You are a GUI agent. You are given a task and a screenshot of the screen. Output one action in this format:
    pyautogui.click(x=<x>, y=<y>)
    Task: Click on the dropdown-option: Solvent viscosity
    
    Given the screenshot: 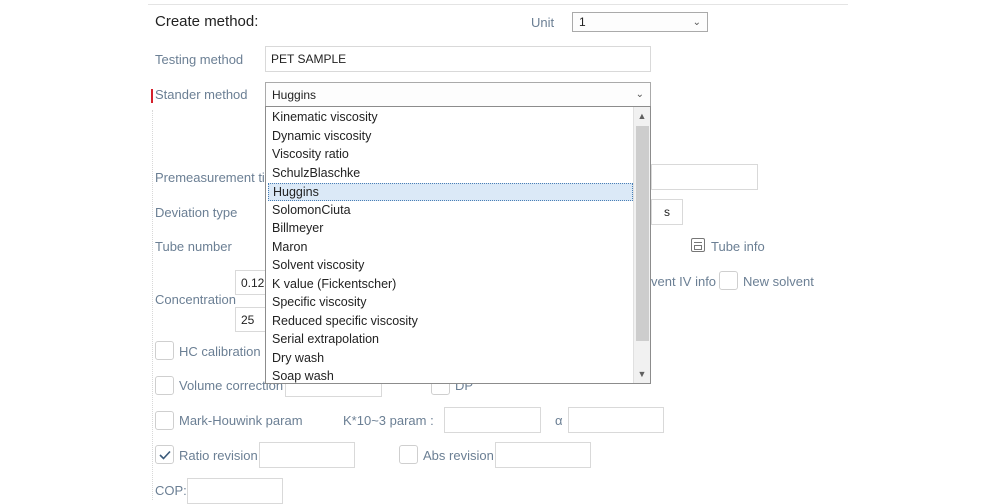 What is the action you would take?
    pyautogui.click(x=450, y=266)
    